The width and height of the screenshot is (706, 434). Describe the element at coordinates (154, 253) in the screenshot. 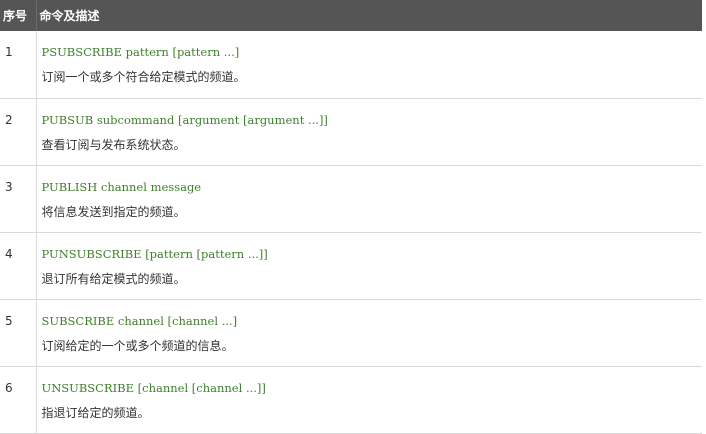

I see `command-text: PUNSUBSCRIBE [pattern [pattern ...]]` at that location.